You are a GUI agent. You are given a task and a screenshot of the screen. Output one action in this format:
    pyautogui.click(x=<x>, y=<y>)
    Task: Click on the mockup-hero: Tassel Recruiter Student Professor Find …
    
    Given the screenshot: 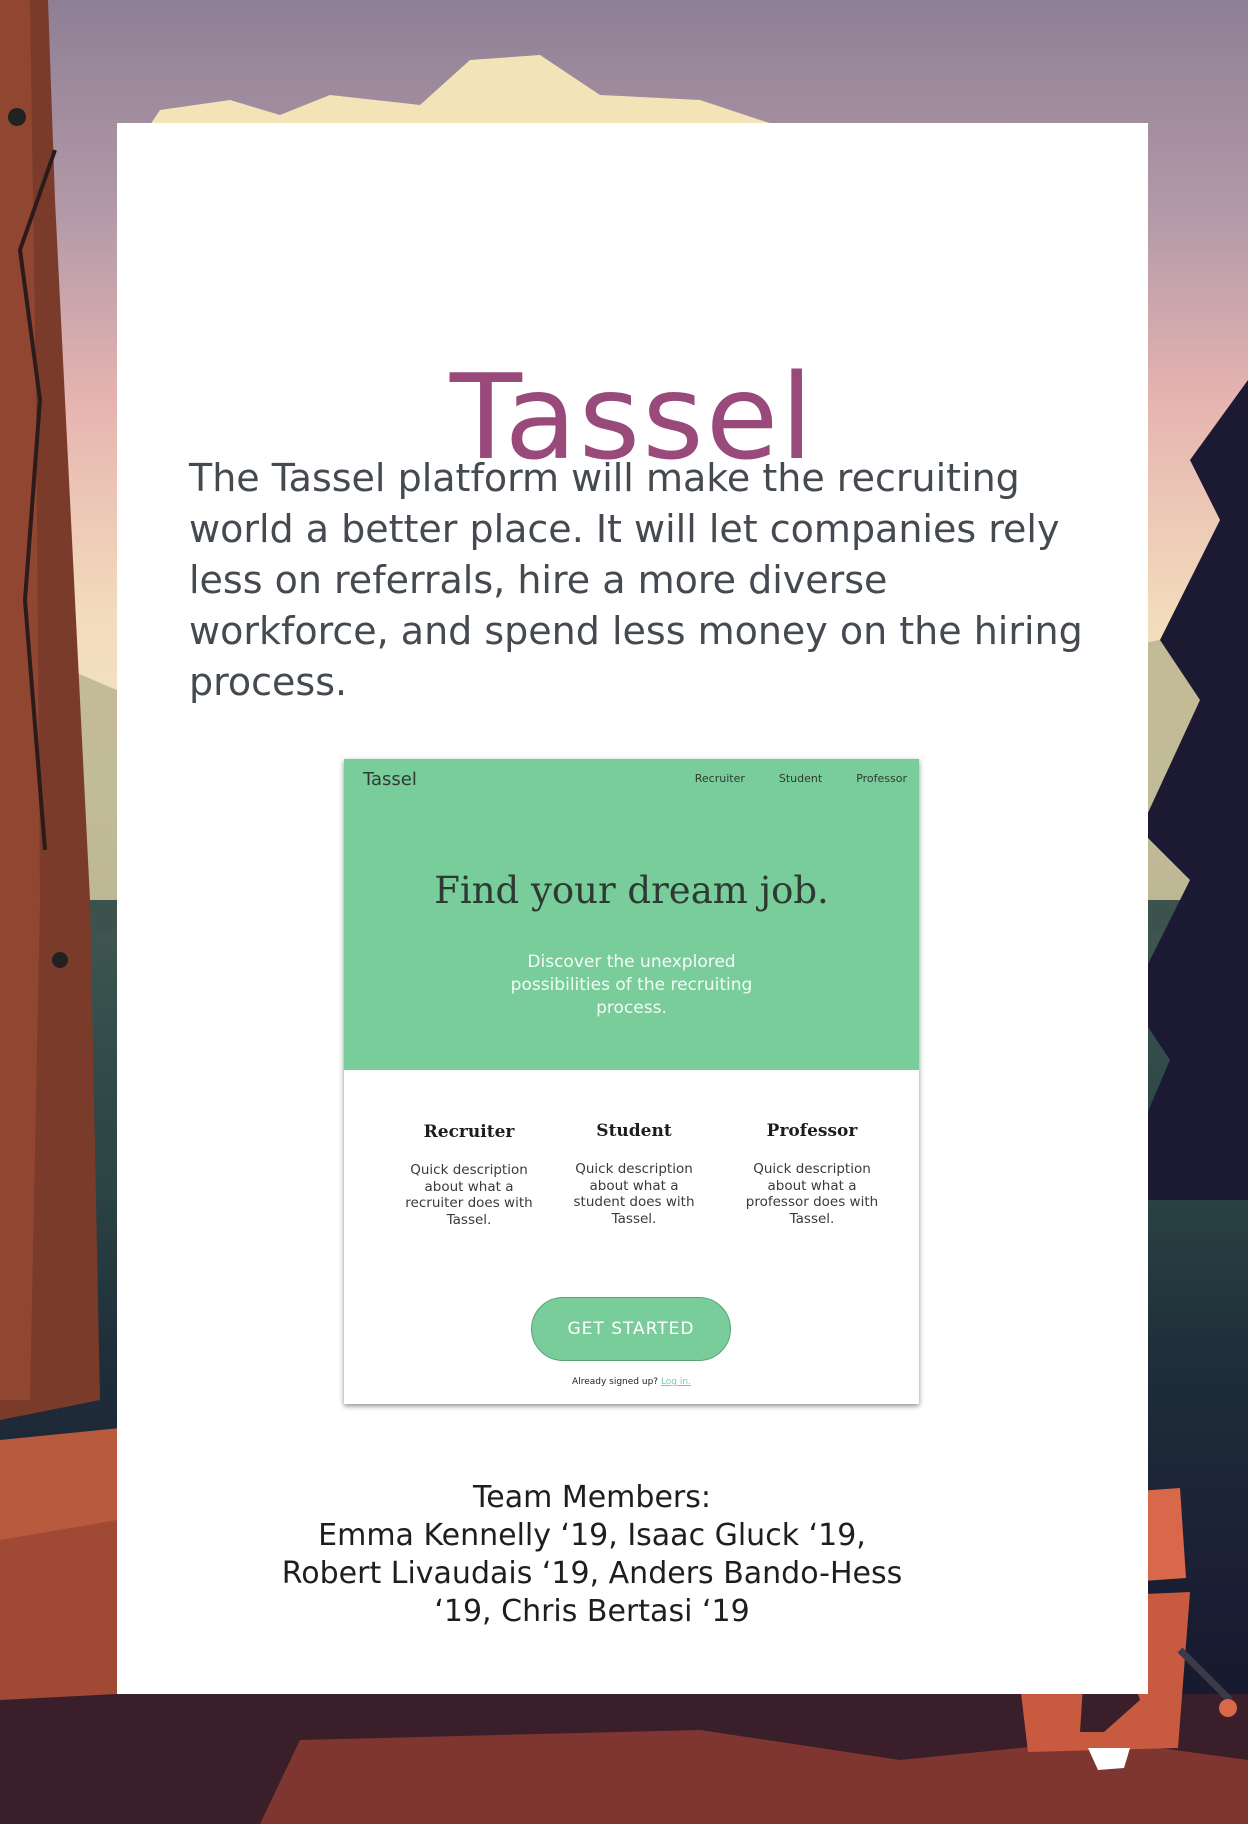 What is the action you would take?
    pyautogui.click(x=631, y=914)
    